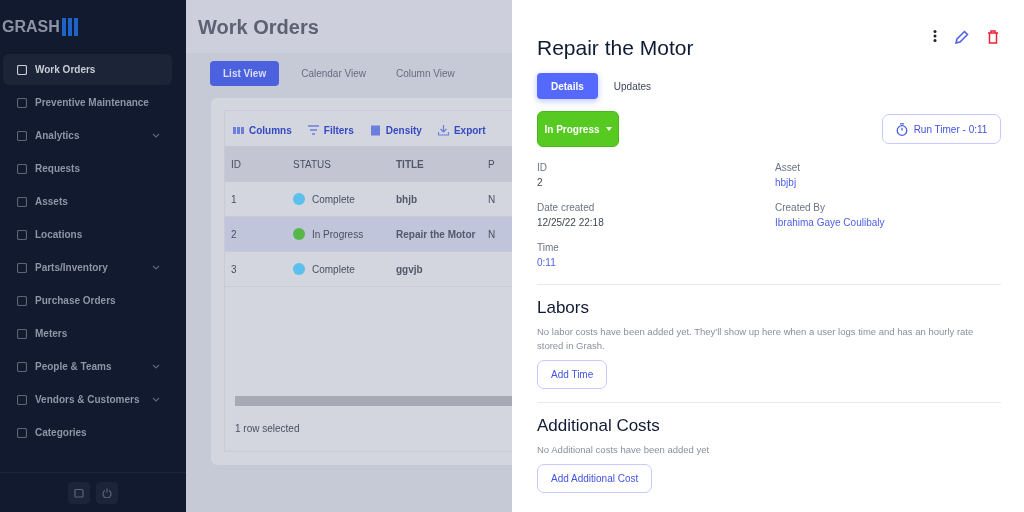 This screenshot has height=512, width=1024. Describe the element at coordinates (800, 208) in the screenshot. I see `field-label: Created By` at that location.